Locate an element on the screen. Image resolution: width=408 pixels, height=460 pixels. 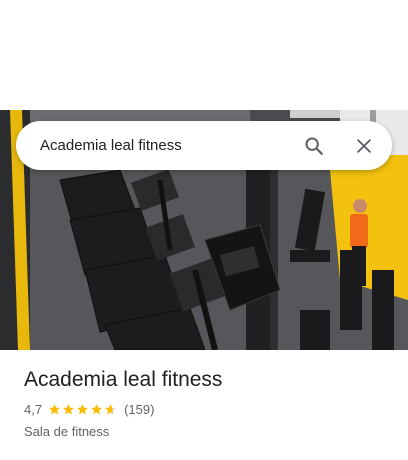
search-button is located at coordinates (314, 146).